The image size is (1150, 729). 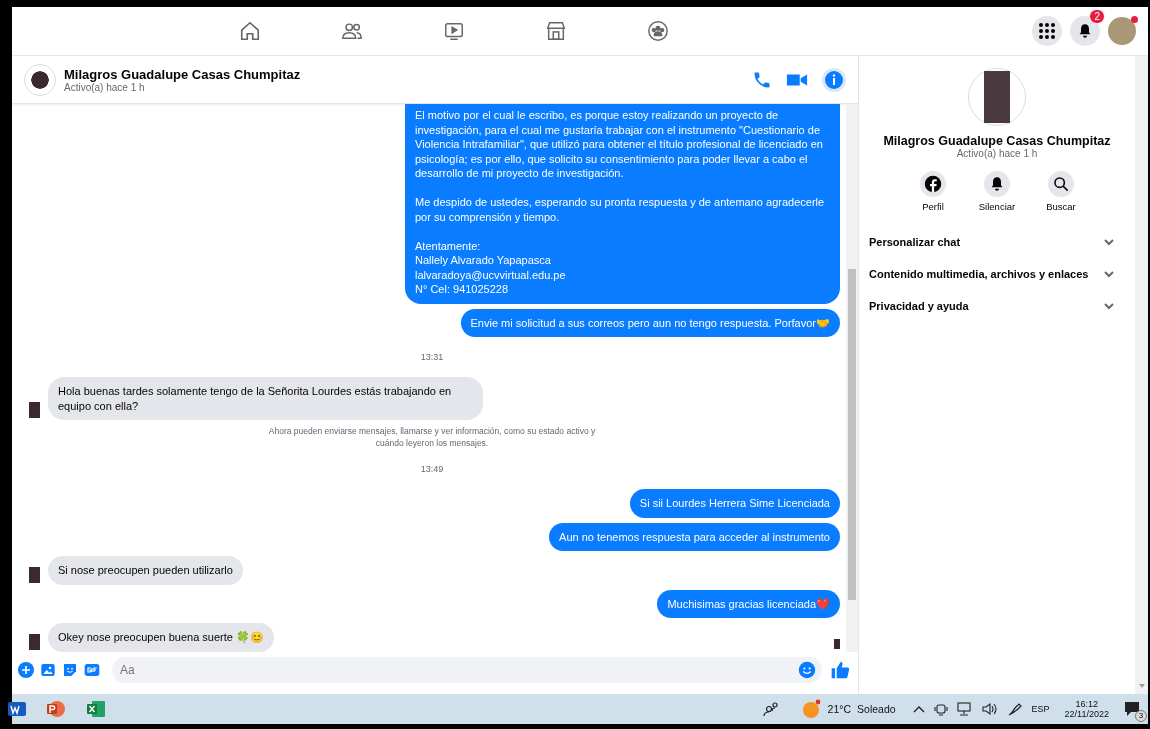 I want to click on shop-icon, so click(x=556, y=31).